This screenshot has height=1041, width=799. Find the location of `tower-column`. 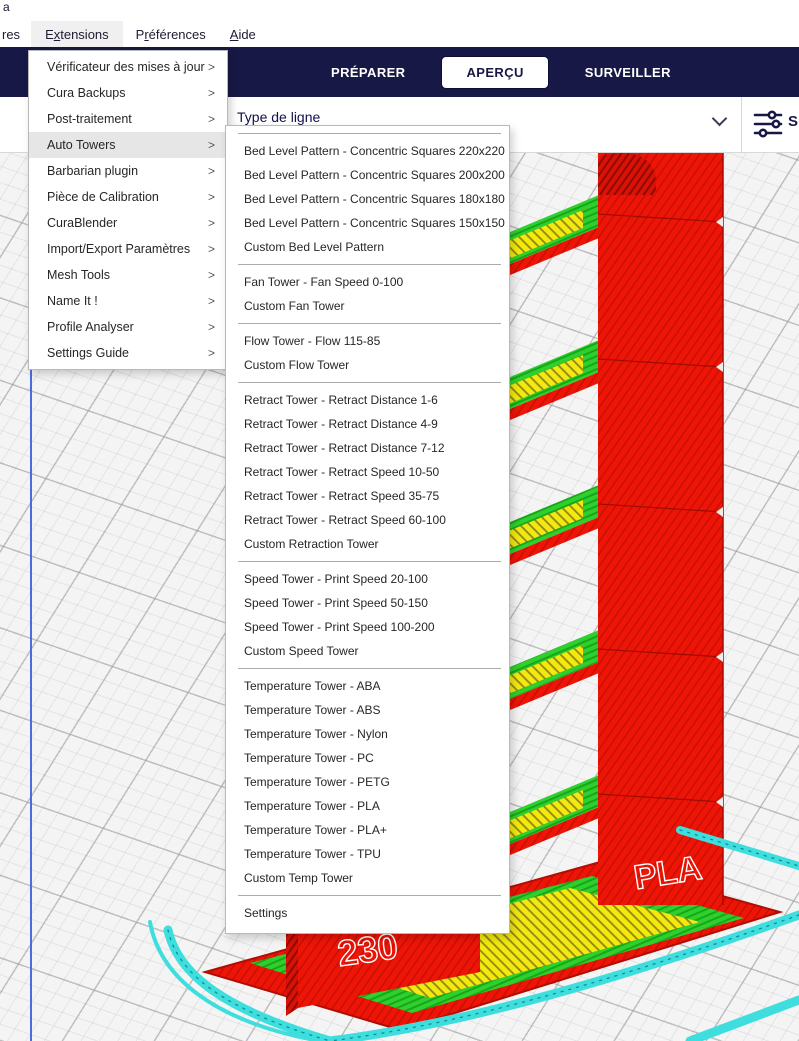

tower-column is located at coordinates (660, 529).